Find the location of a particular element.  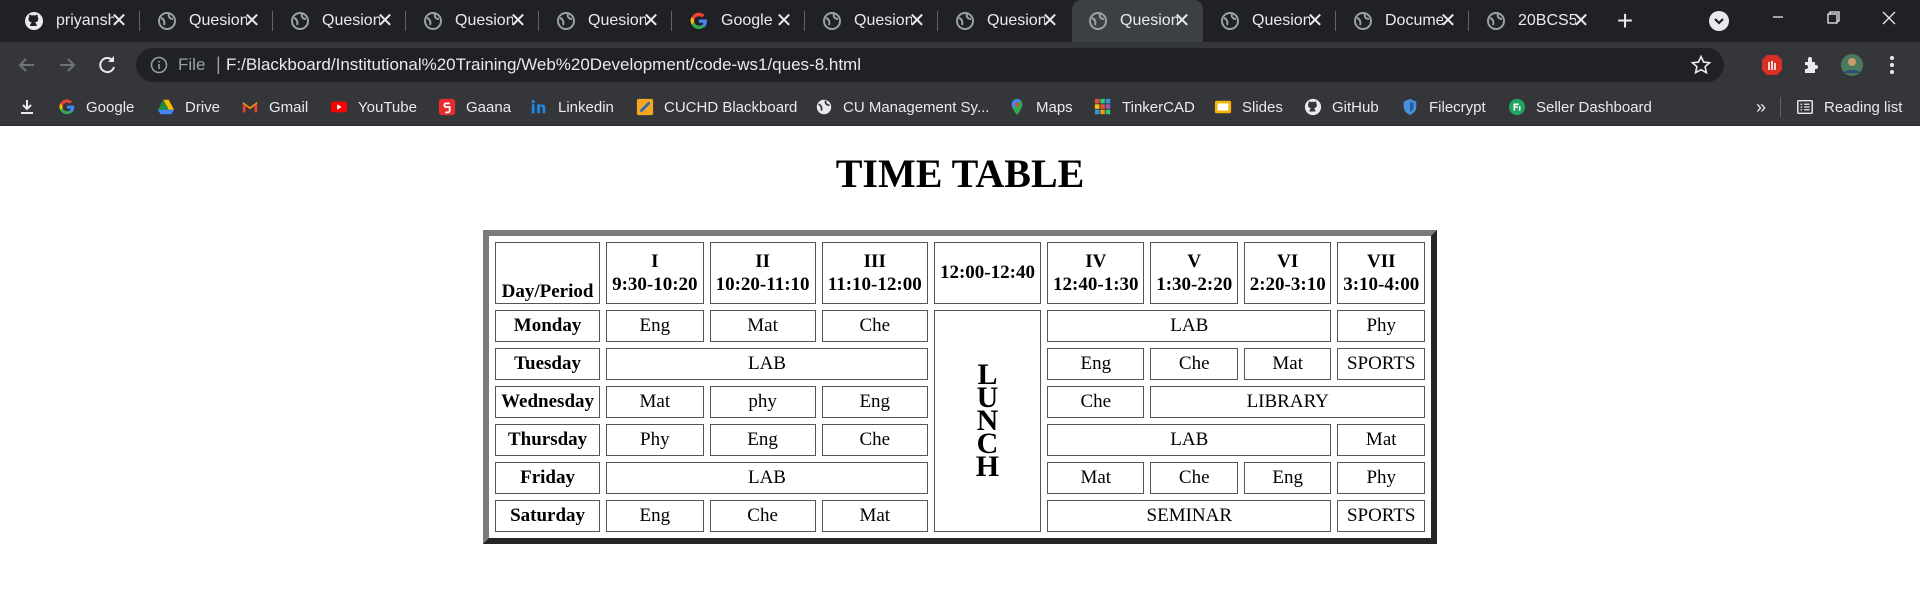

tab-9-active: Quesion ✕ is located at coordinates (1137, 21).